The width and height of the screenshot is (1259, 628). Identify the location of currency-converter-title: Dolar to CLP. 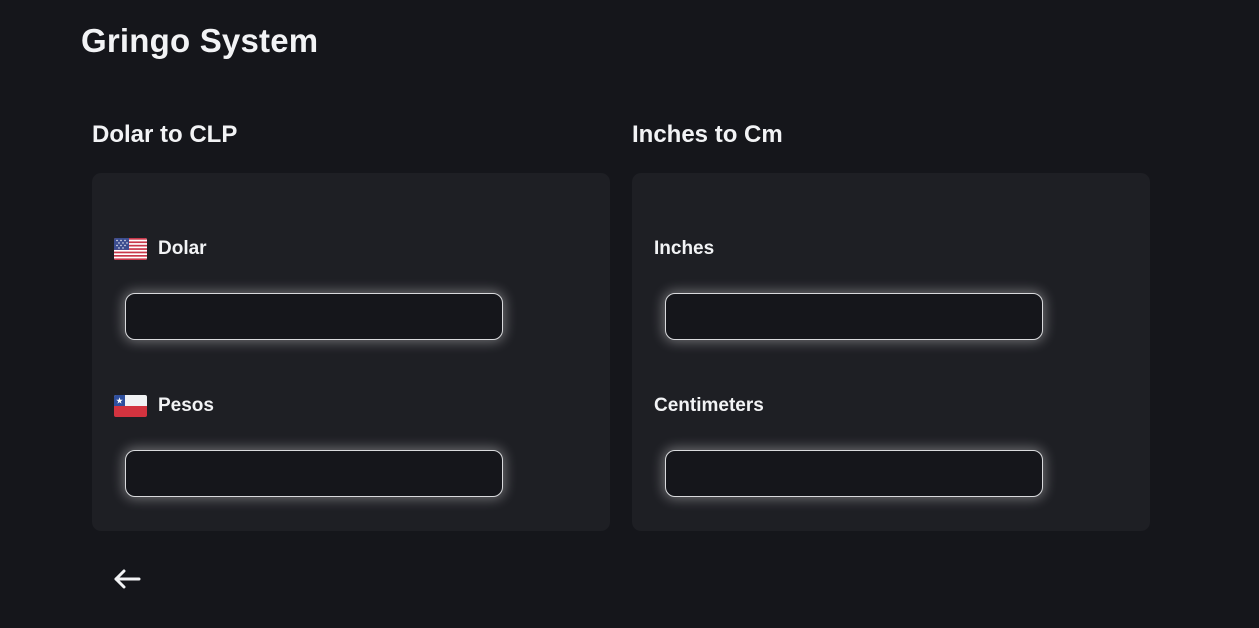
(165, 134).